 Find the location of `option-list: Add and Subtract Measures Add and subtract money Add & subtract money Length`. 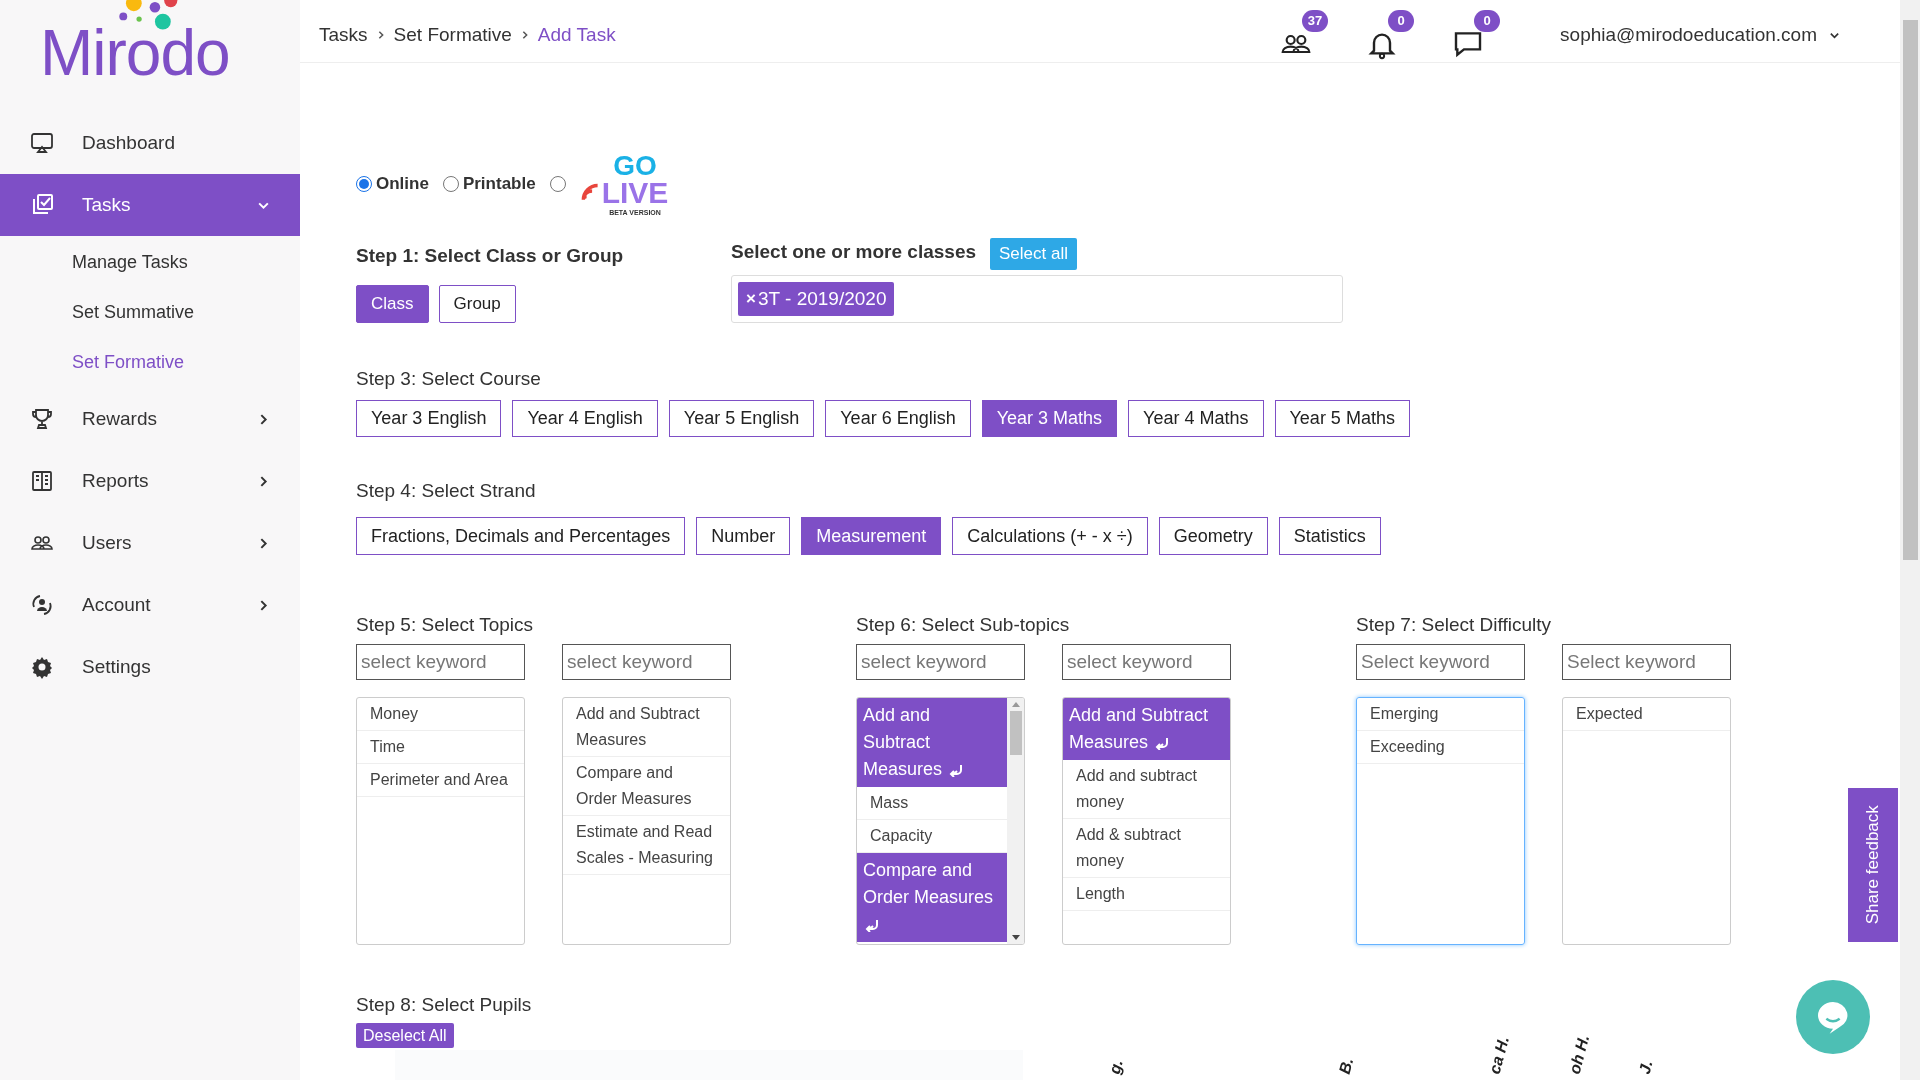

option-list: Add and Subtract Measures Add and subtract money Add & subtract money Length is located at coordinates (1146, 820).